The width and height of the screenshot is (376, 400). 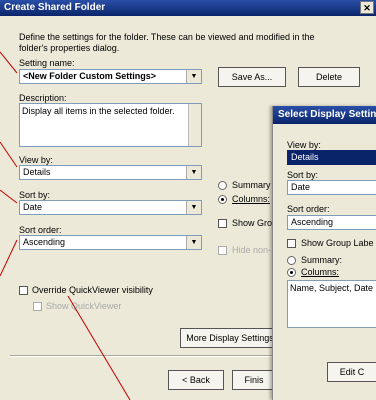 I want to click on panel-title: Select Display Settin, so click(x=324, y=115).